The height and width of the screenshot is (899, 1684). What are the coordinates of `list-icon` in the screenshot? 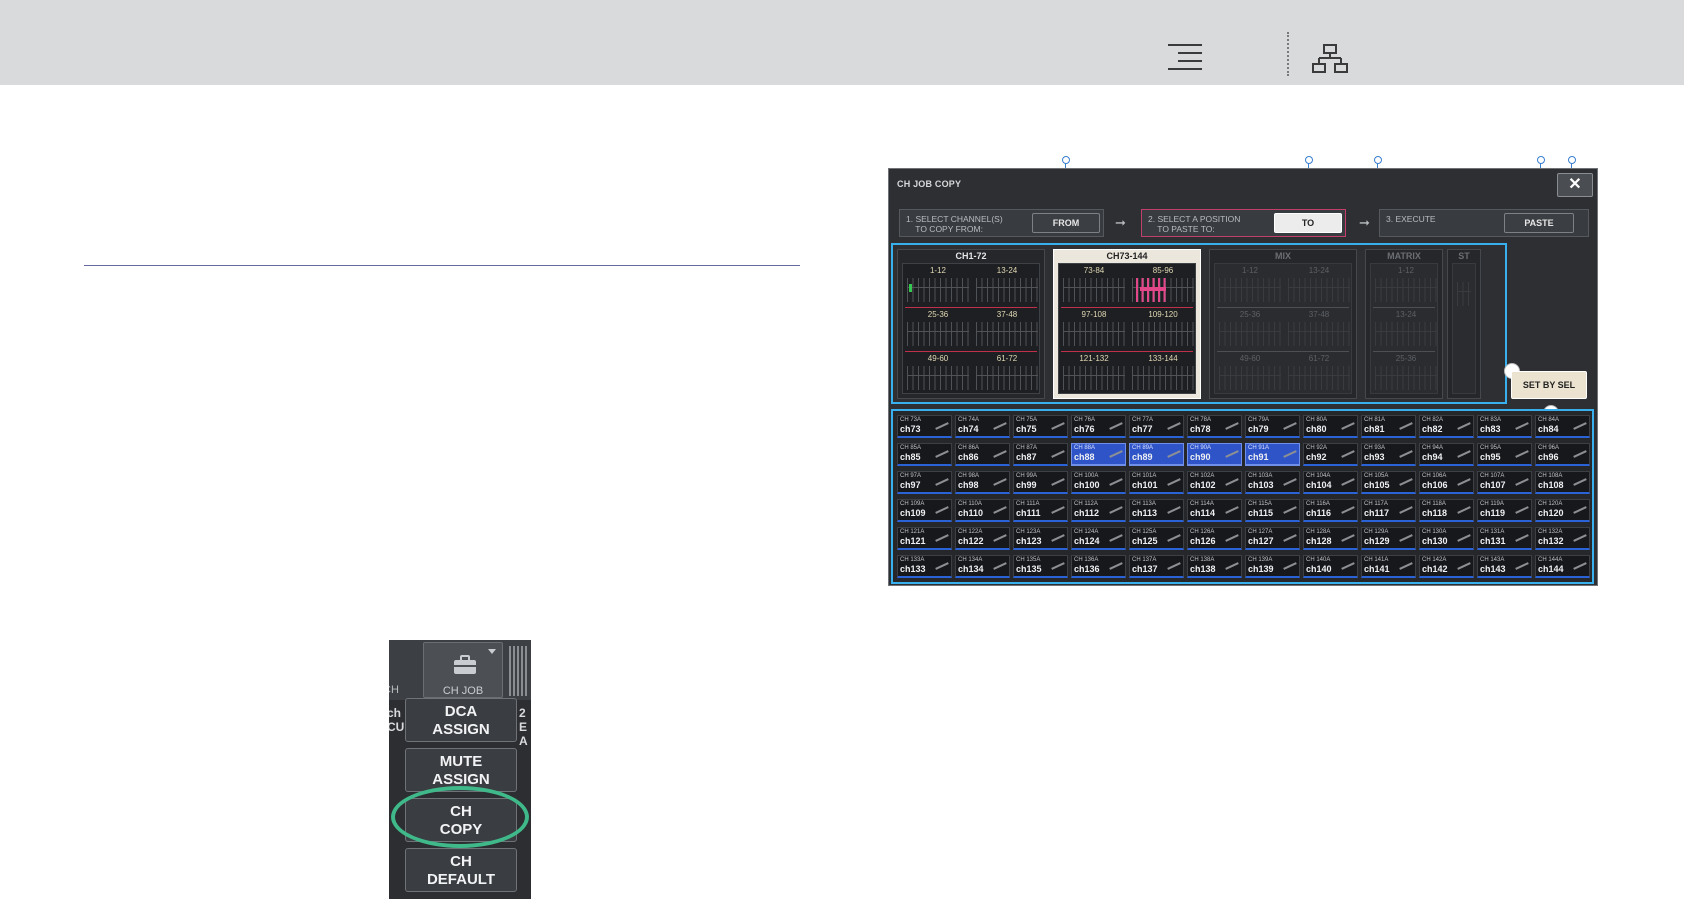 It's located at (1185, 58).